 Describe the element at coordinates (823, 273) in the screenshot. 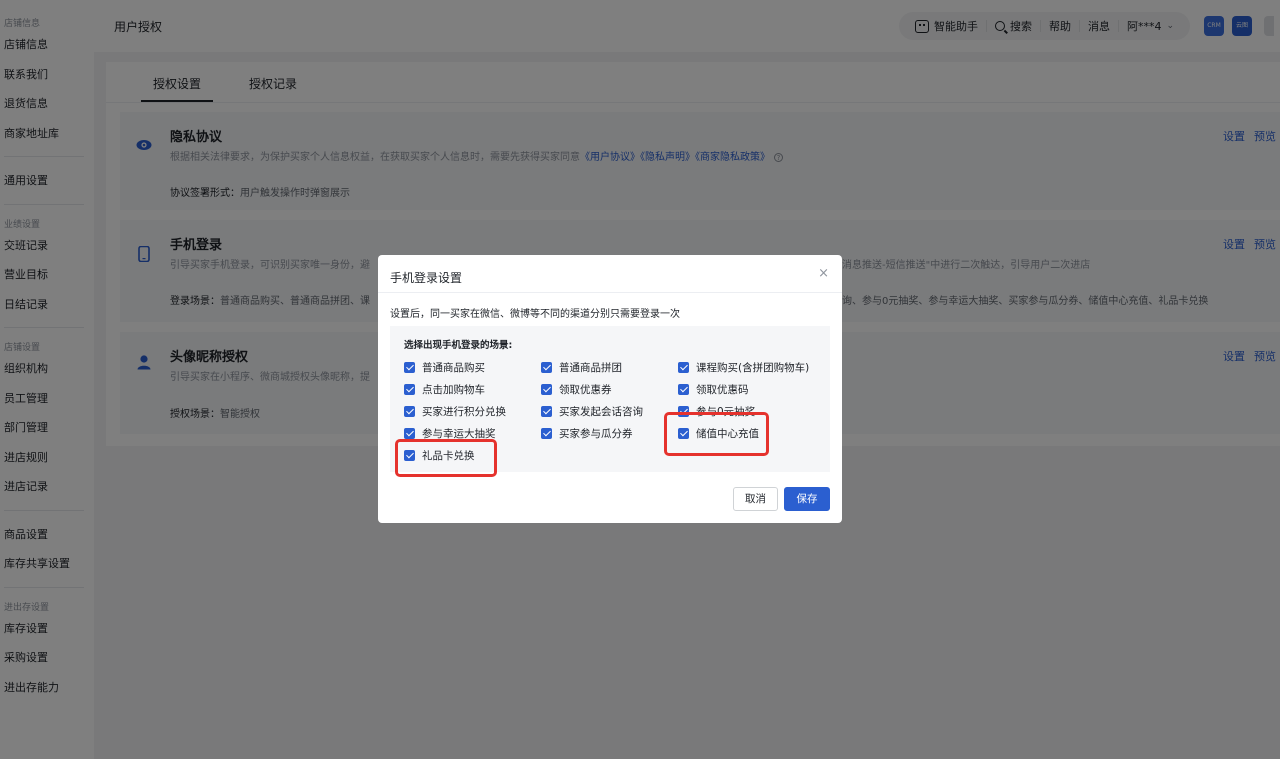

I see `close-icon: ×` at that location.